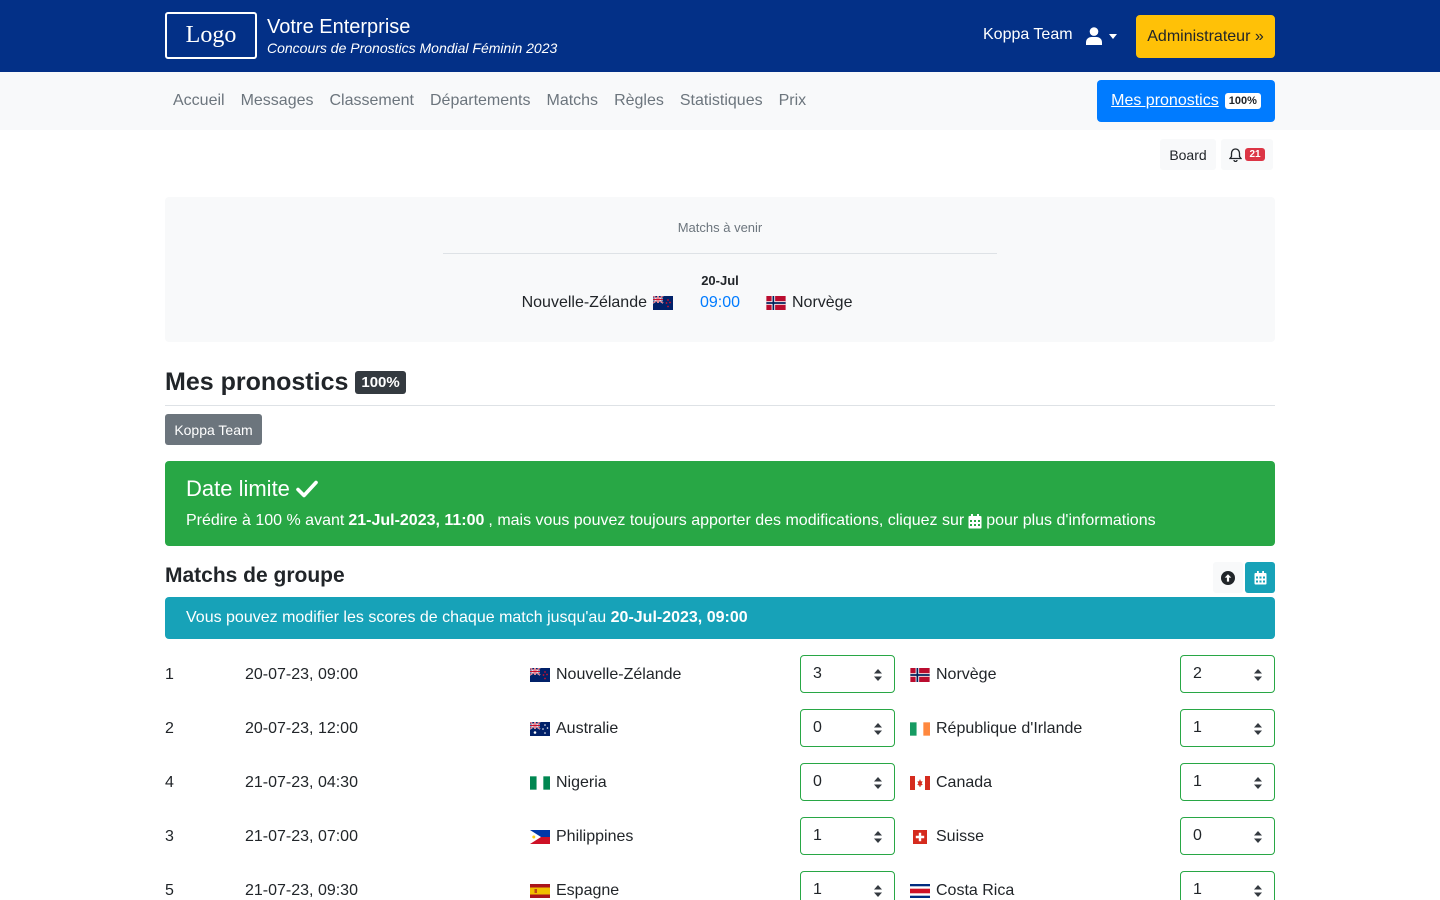 The height and width of the screenshot is (900, 1440). Describe the element at coordinates (1227, 836) in the screenshot. I see `away-score-select: 0` at that location.